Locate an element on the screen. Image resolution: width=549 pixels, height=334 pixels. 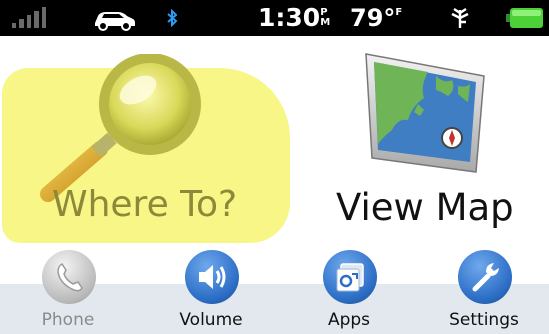
settings-label: Settings is located at coordinates (484, 320).